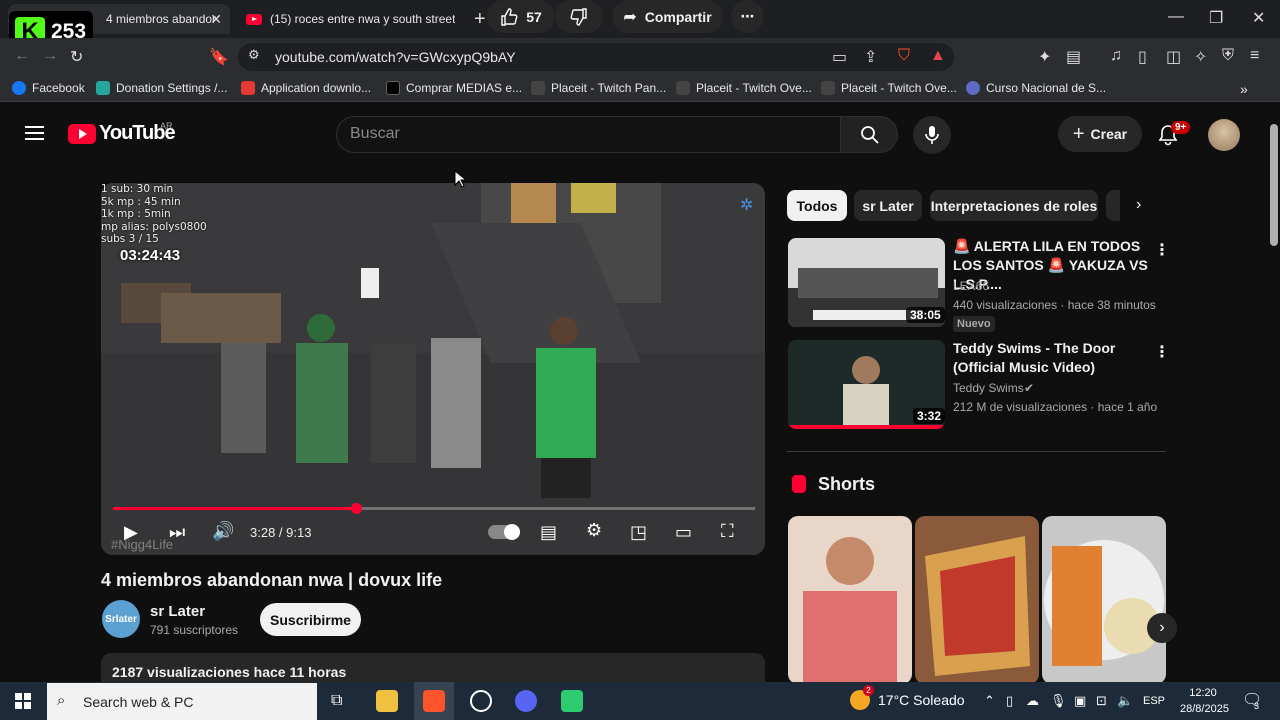  Describe the element at coordinates (481, 701) in the screenshot. I see `obs-icon` at that location.